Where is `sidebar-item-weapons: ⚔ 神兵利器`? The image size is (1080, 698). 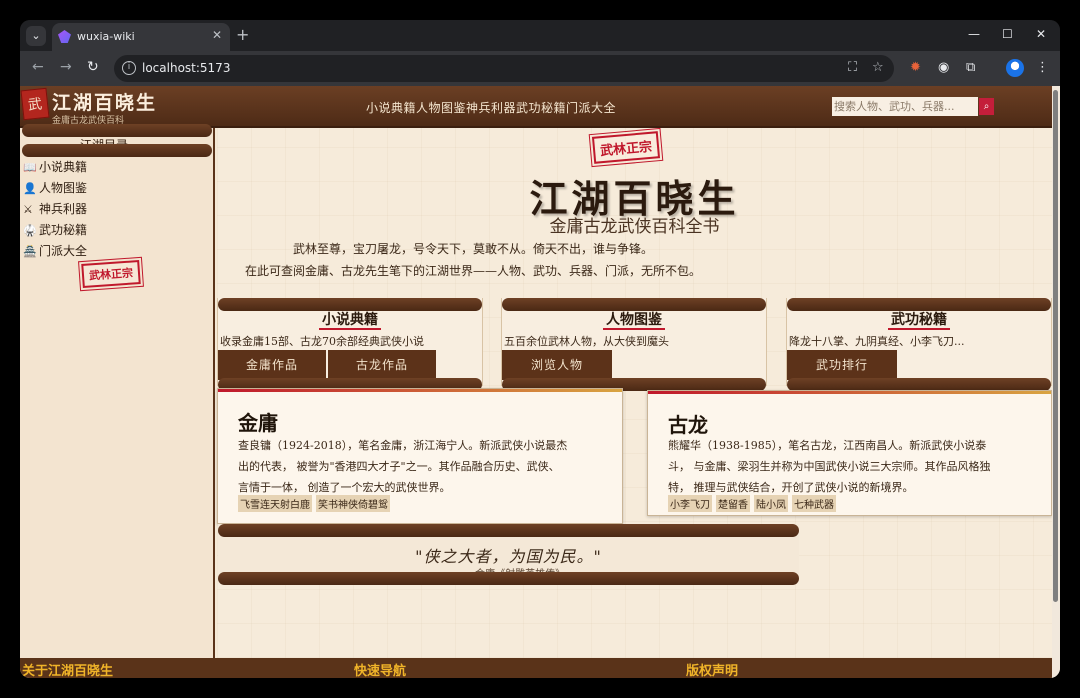 sidebar-item-weapons: ⚔ 神兵利器 is located at coordinates (55, 208).